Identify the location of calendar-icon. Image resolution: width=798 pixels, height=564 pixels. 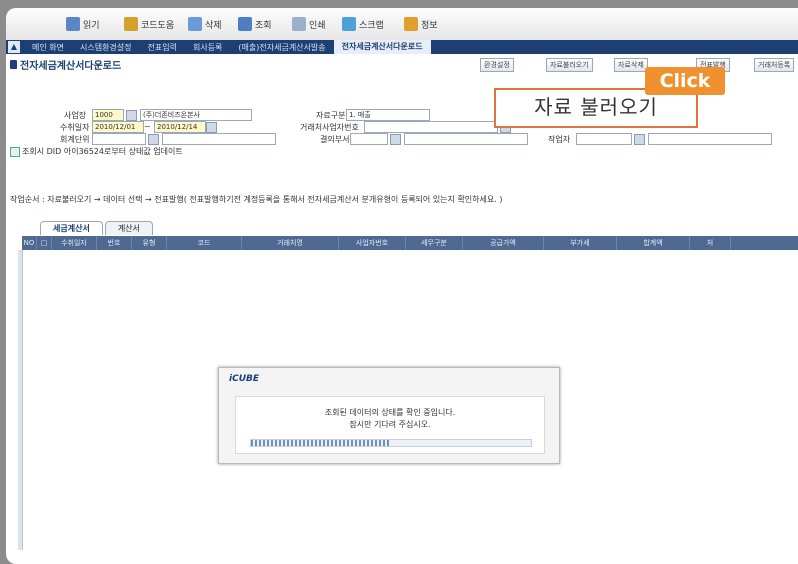
(211, 127).